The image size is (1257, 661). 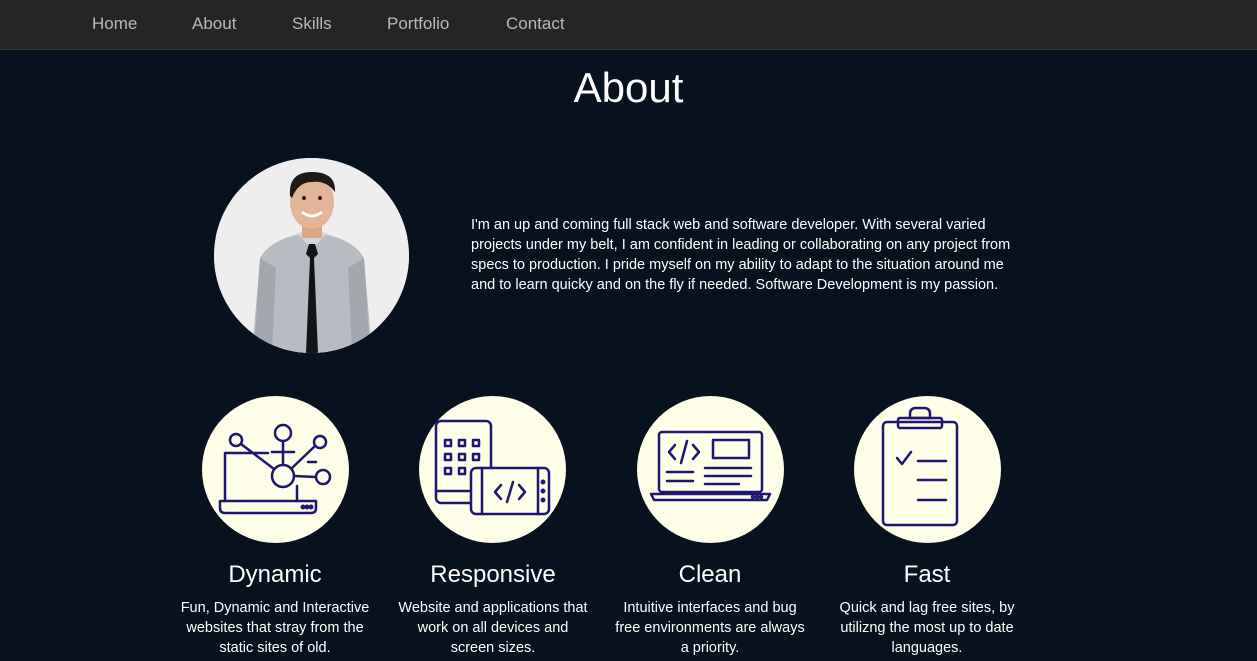 What do you see at coordinates (493, 574) in the screenshot?
I see `feature-title-responsive: Responsive` at bounding box center [493, 574].